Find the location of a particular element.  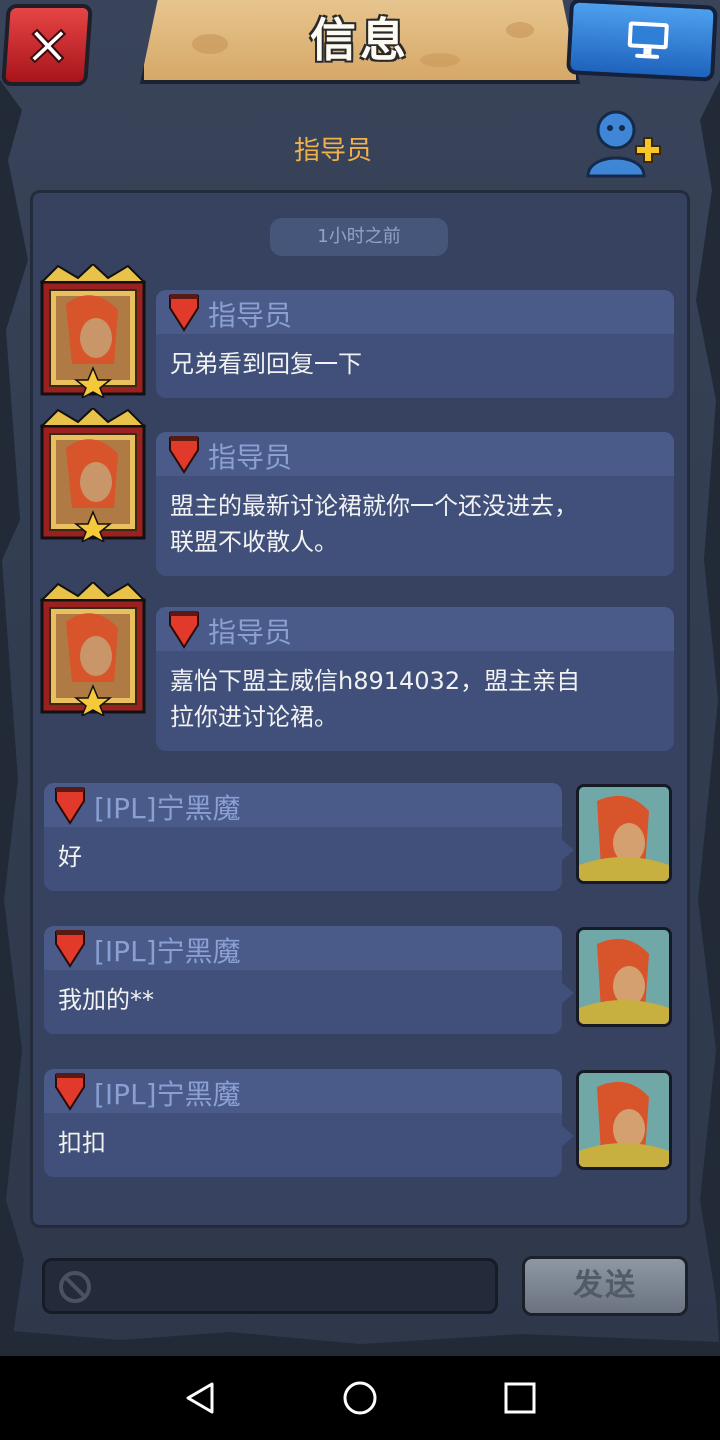

screen-button is located at coordinates (642, 41).